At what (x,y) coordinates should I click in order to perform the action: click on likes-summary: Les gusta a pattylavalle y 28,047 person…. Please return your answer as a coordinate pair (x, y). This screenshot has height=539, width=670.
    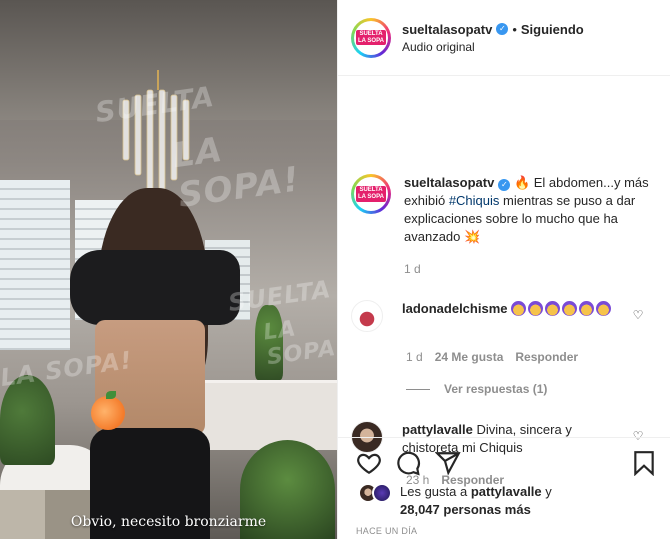
    Looking at the image, I should click on (455, 501).